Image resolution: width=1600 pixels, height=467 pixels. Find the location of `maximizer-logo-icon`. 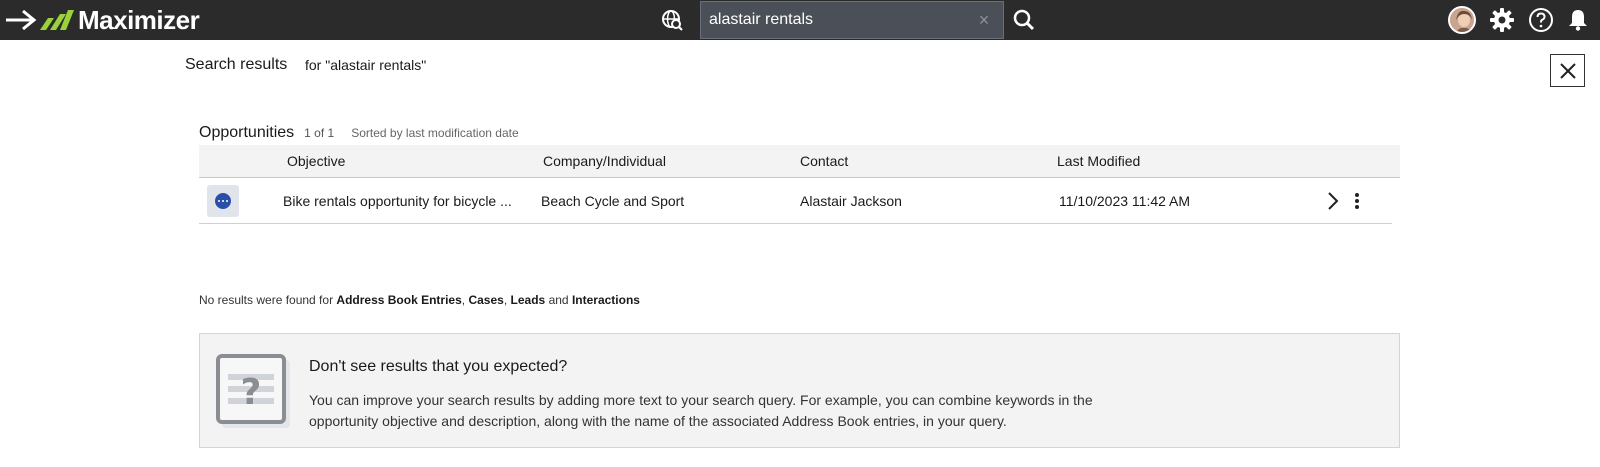

maximizer-logo-icon is located at coordinates (57, 20).